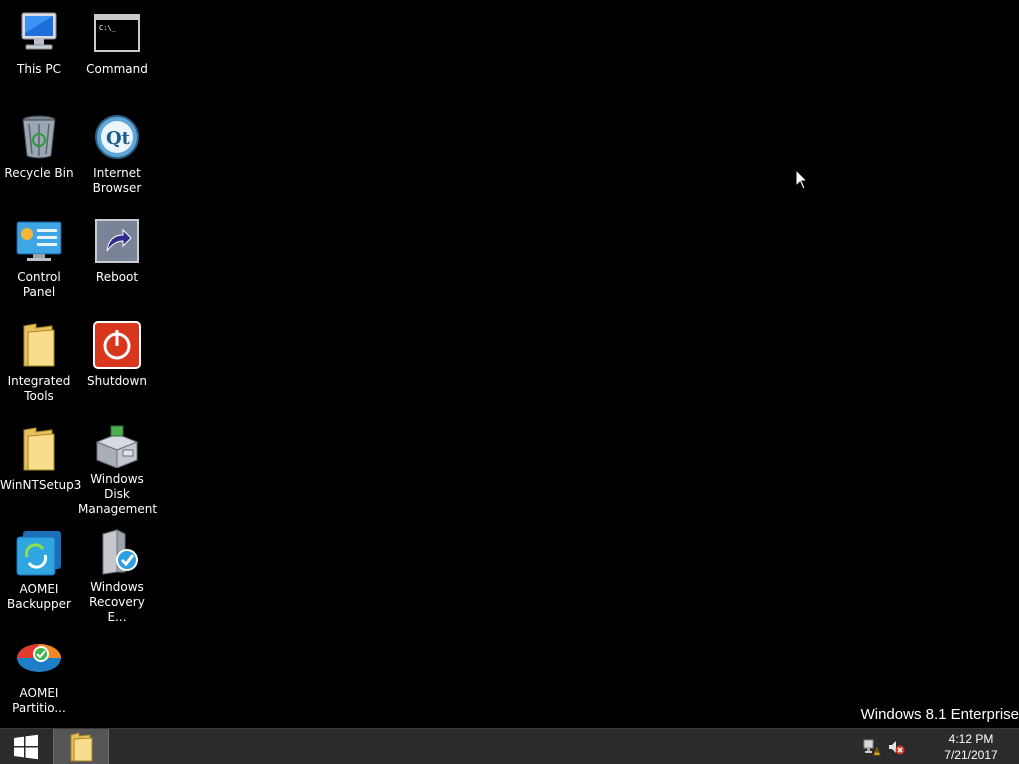 Image resolution: width=1019 pixels, height=764 pixels. I want to click on recycle-bin-shortcut: Recycle Bin, so click(39, 152).